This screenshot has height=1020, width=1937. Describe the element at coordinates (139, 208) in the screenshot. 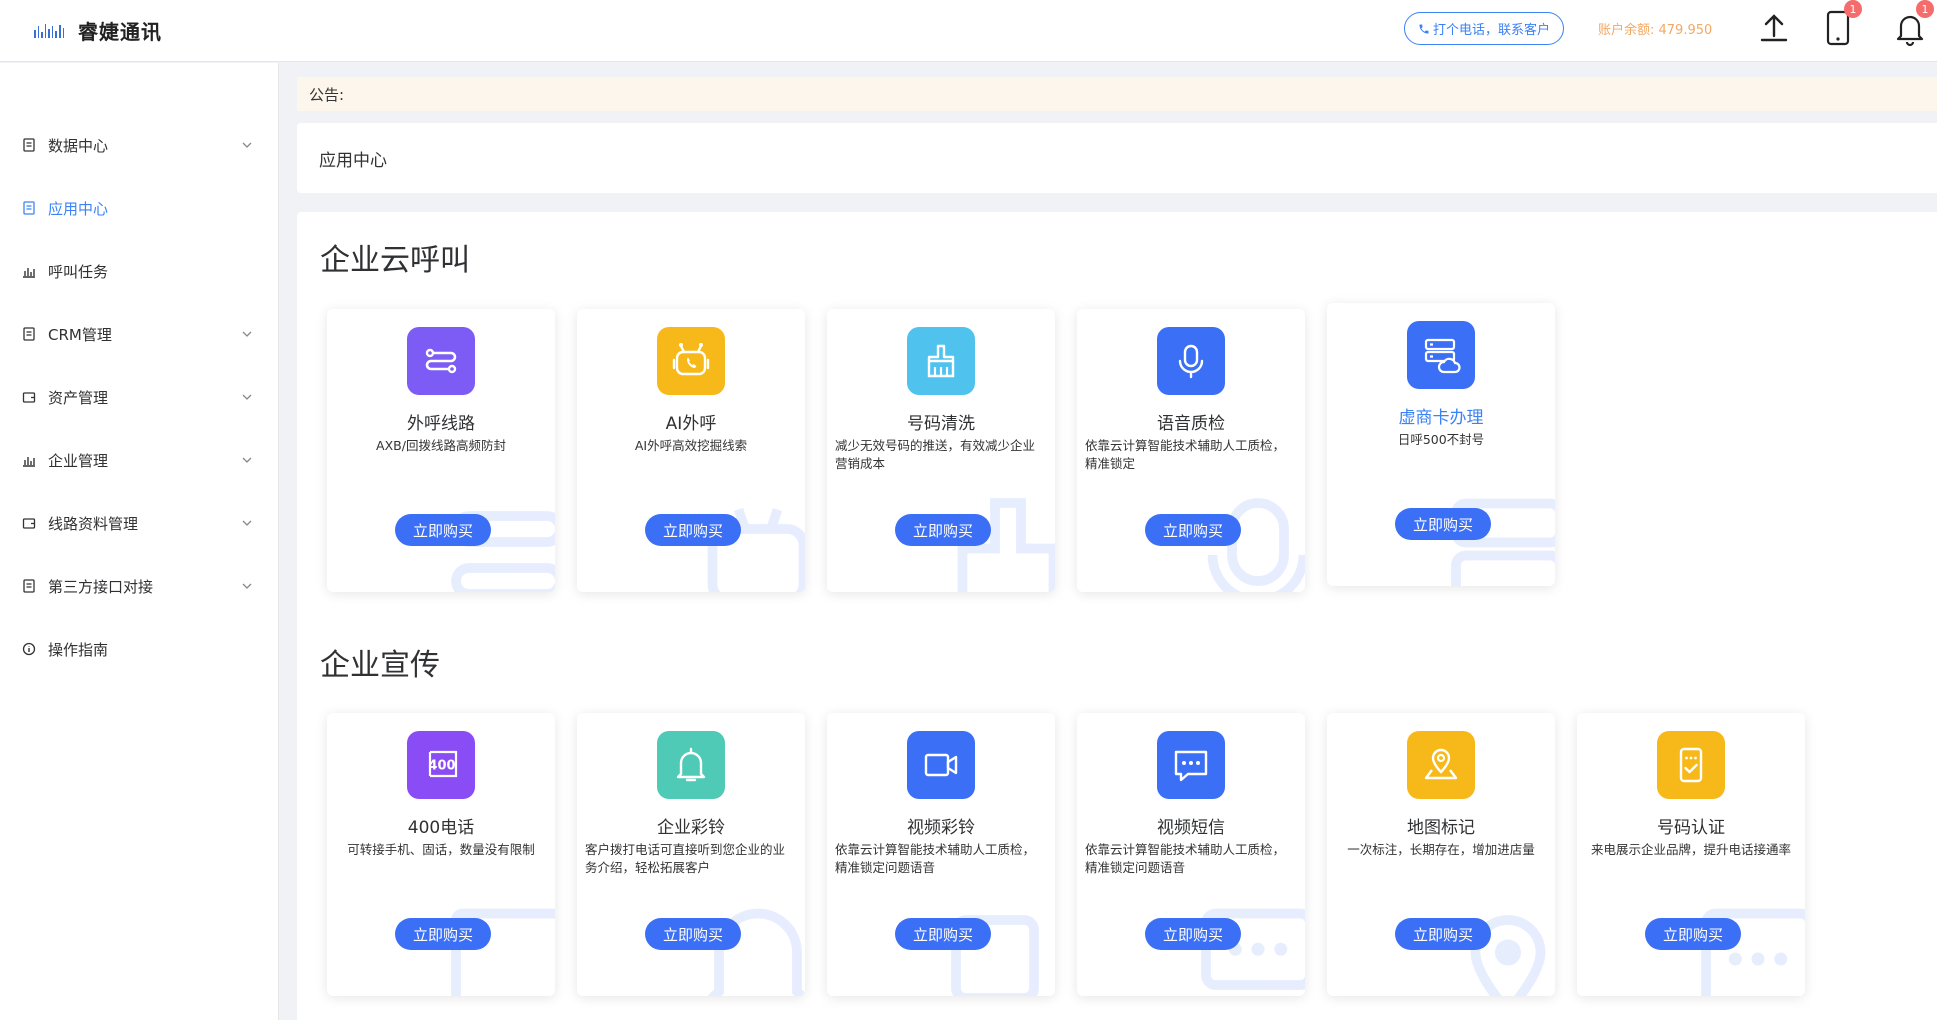

I see `sidebar-item-app-center: 应用中心` at that location.